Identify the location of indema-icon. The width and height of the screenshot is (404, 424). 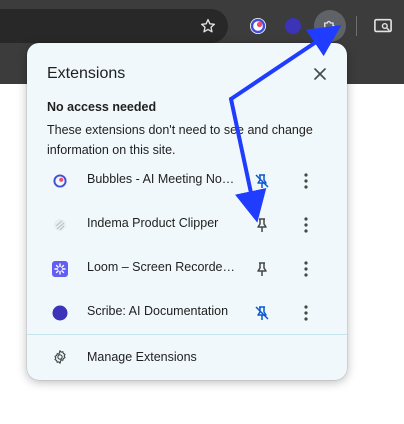
(60, 225).